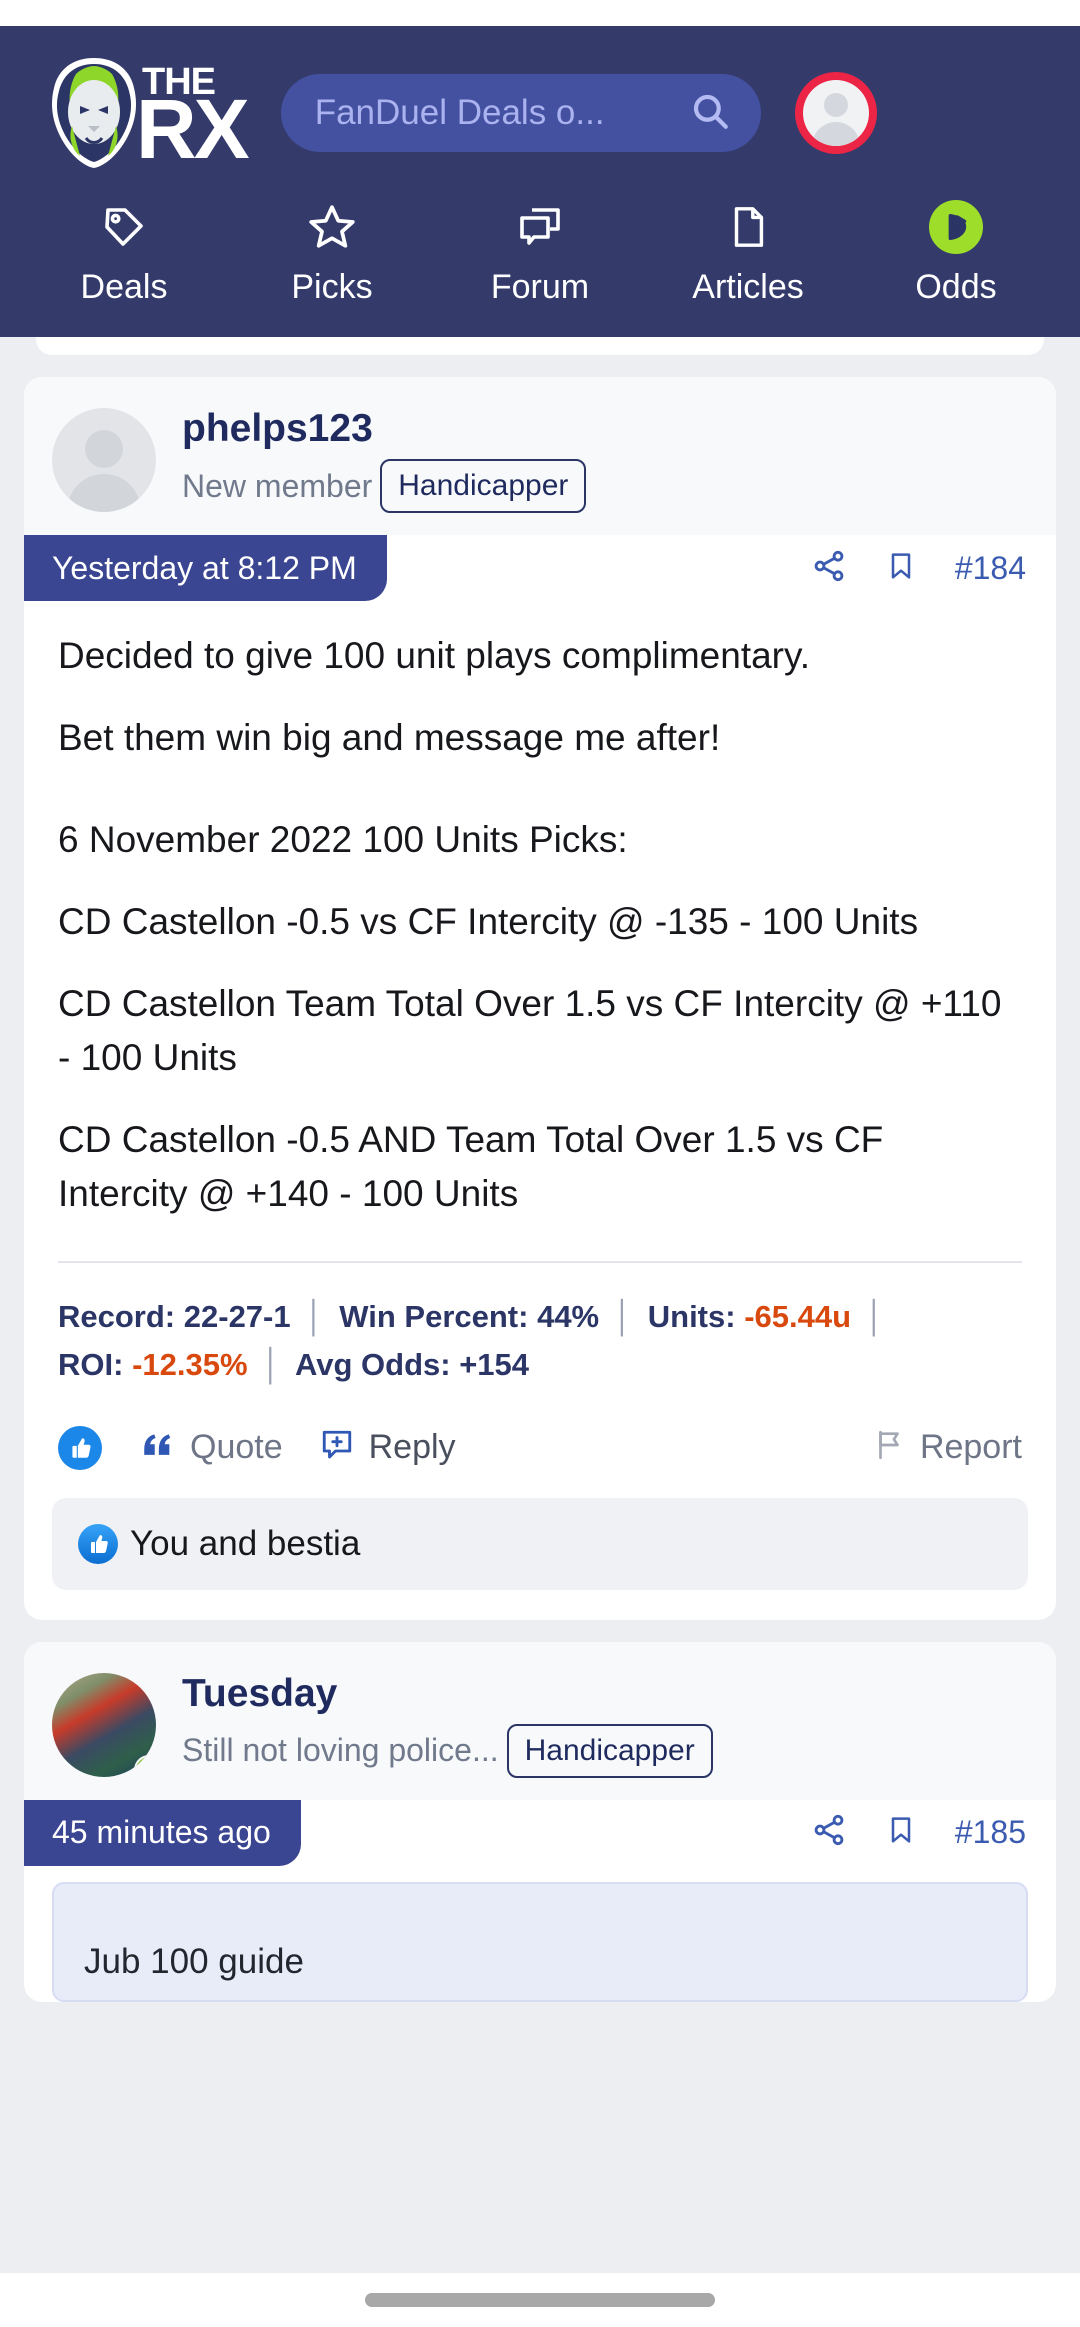 The width and height of the screenshot is (1080, 2327). Describe the element at coordinates (332, 287) in the screenshot. I see `nav-label-picks: Picks` at that location.